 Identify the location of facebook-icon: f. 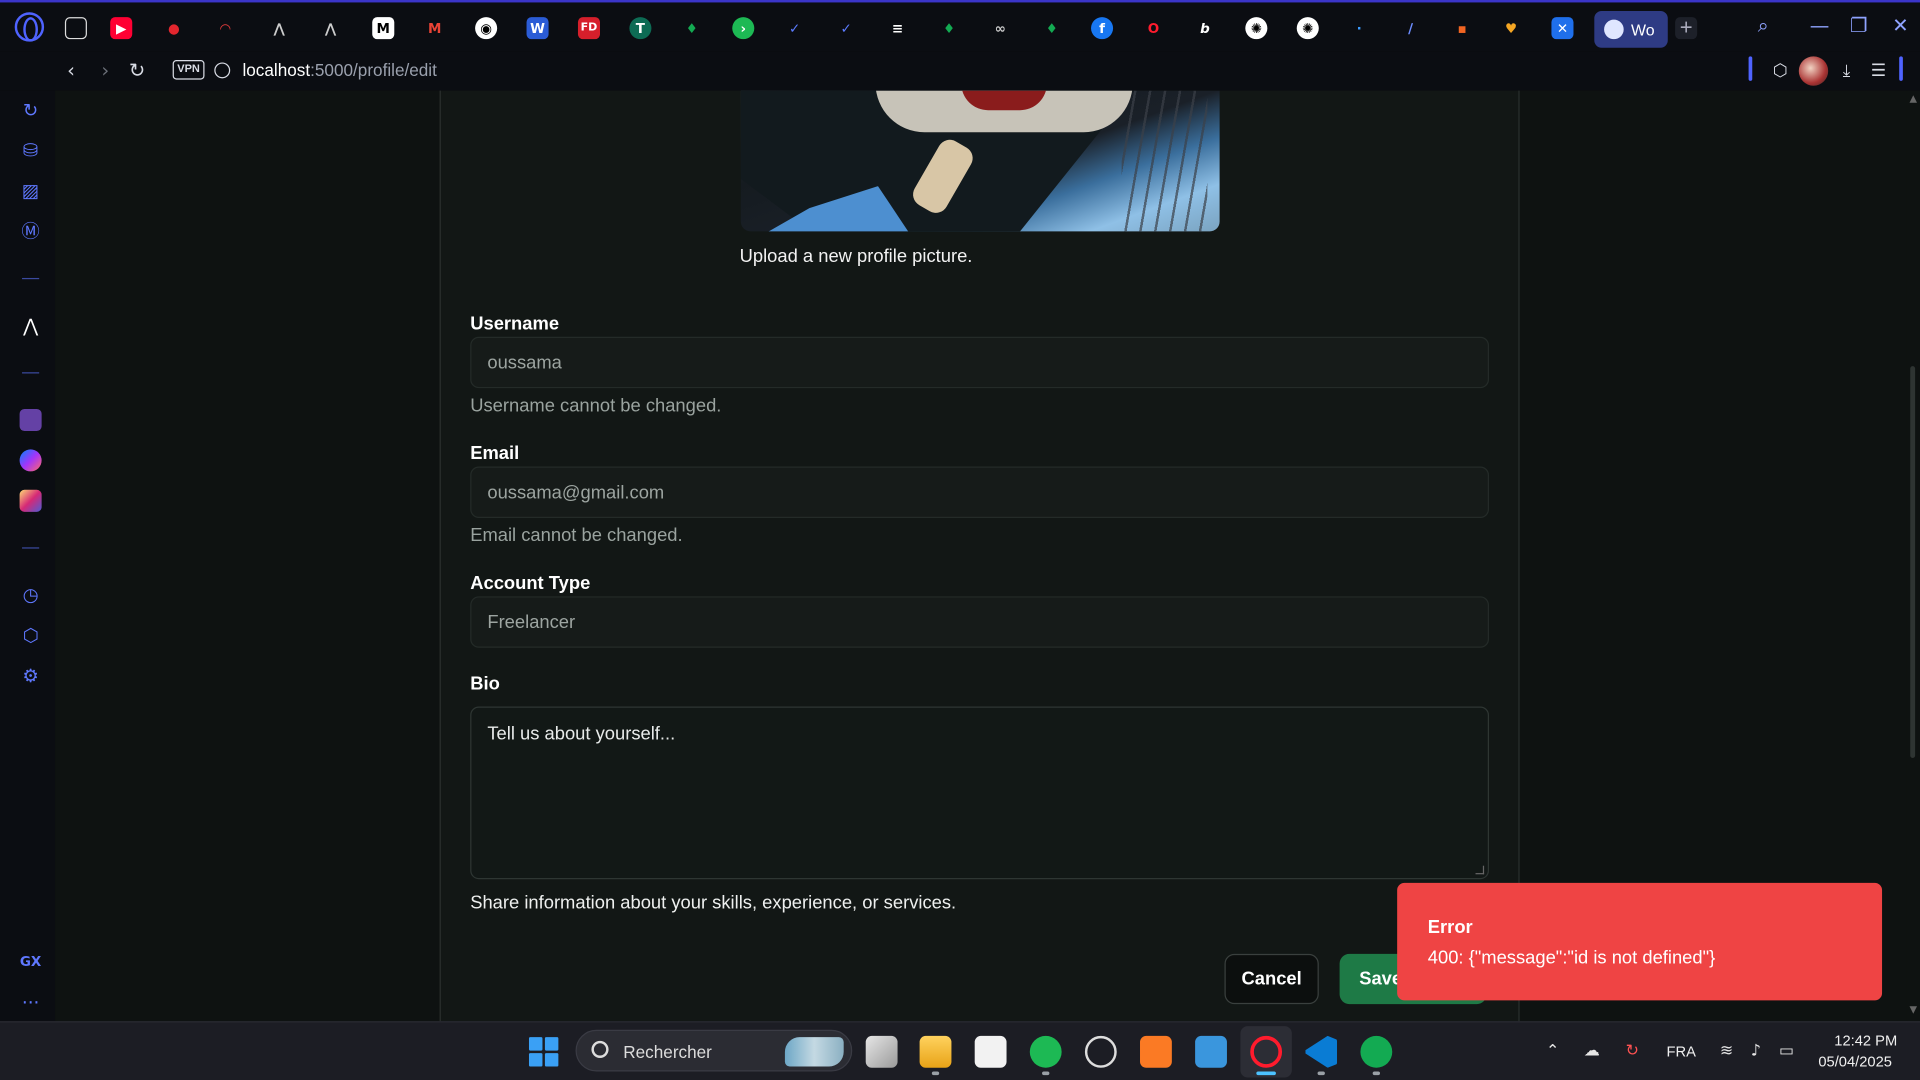
(1102, 28).